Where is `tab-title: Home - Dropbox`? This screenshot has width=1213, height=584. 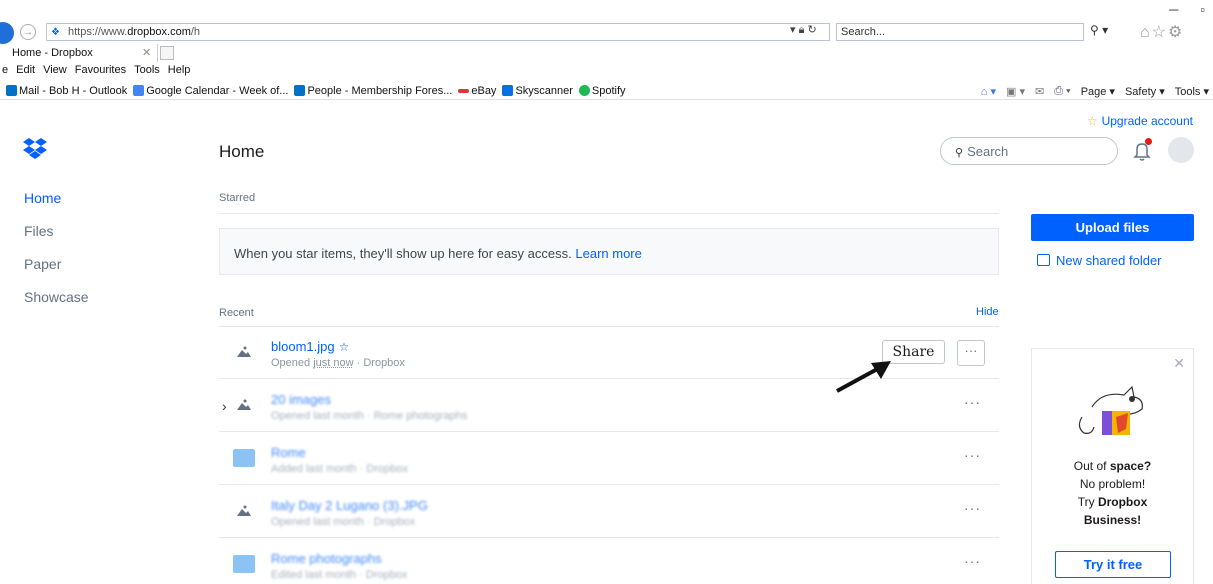 tab-title: Home - Dropbox is located at coordinates (52, 53).